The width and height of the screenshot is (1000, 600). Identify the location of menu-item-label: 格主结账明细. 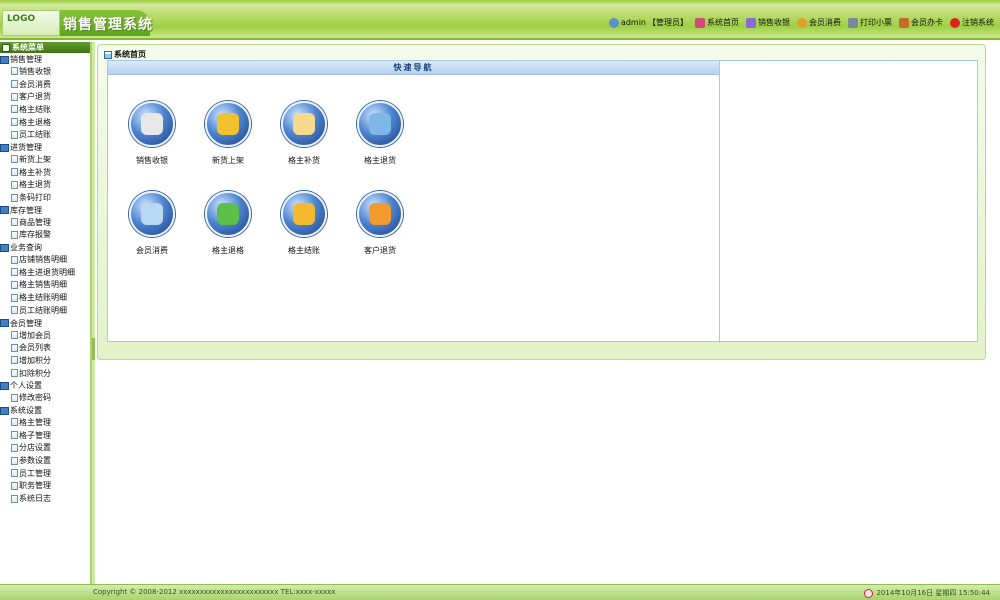
(43, 298).